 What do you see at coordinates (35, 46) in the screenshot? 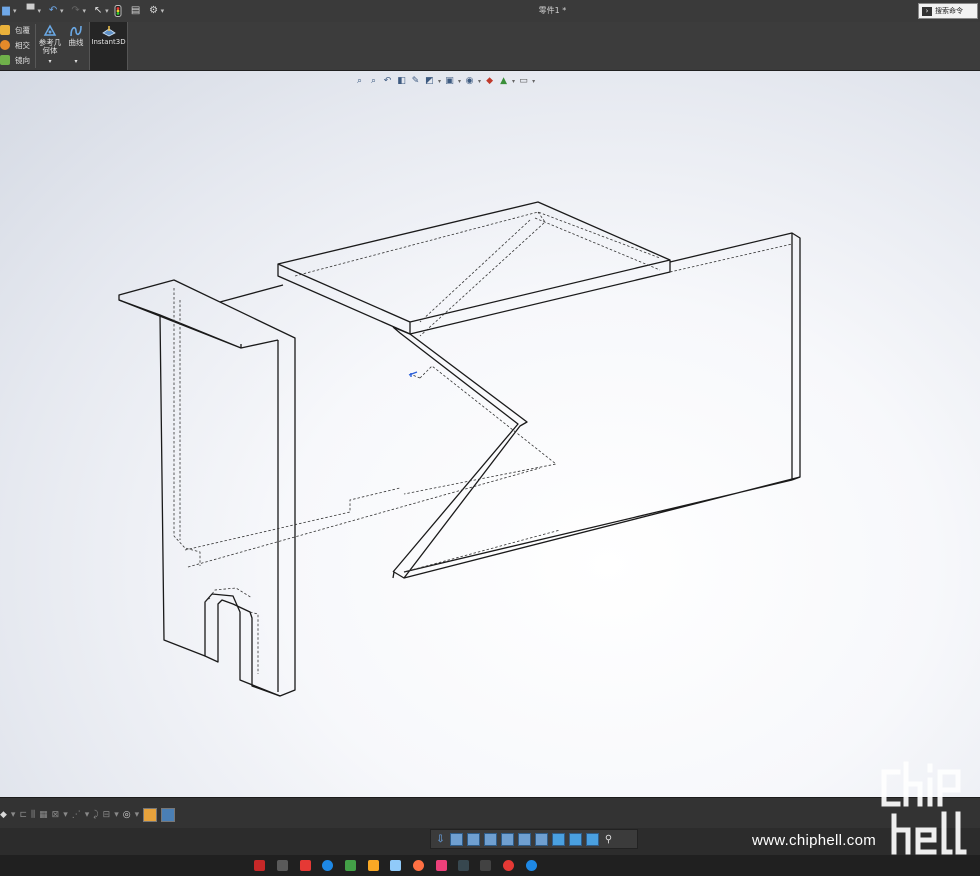
I see `ribbon-divider` at bounding box center [35, 46].